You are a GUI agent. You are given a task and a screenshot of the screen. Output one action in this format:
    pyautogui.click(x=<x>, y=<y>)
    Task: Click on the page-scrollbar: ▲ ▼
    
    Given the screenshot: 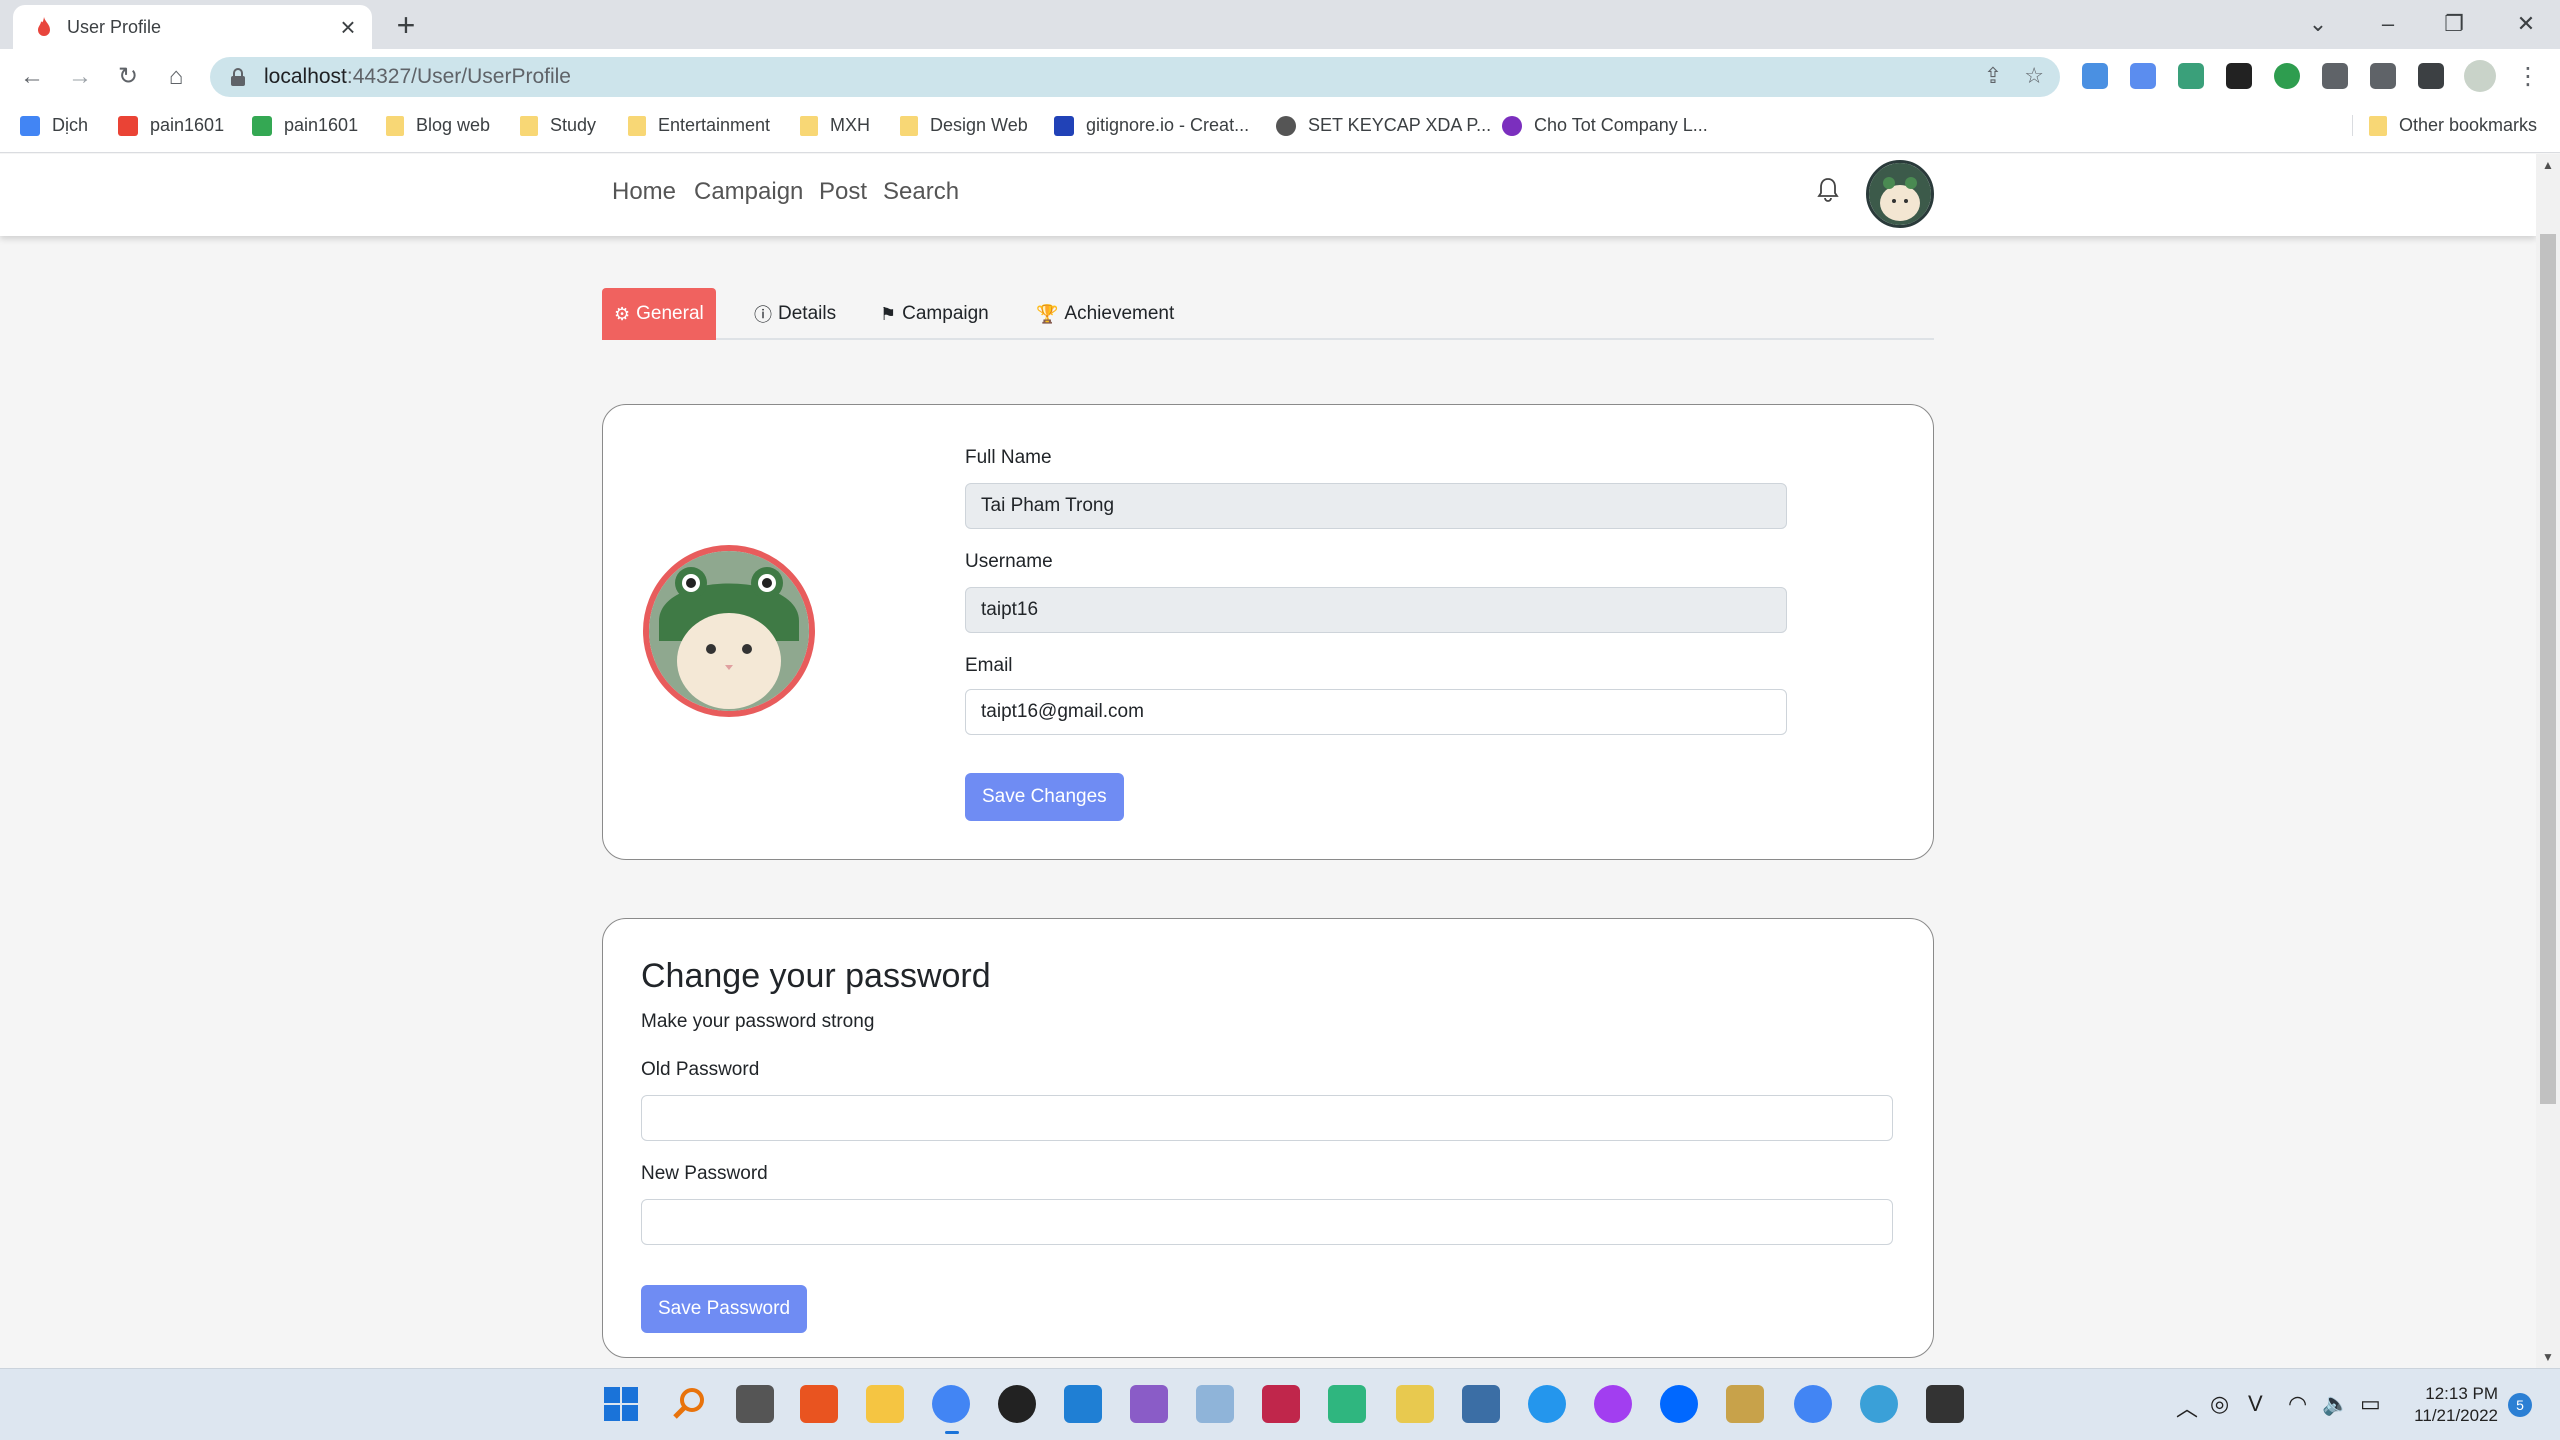 What is the action you would take?
    pyautogui.click(x=2548, y=761)
    